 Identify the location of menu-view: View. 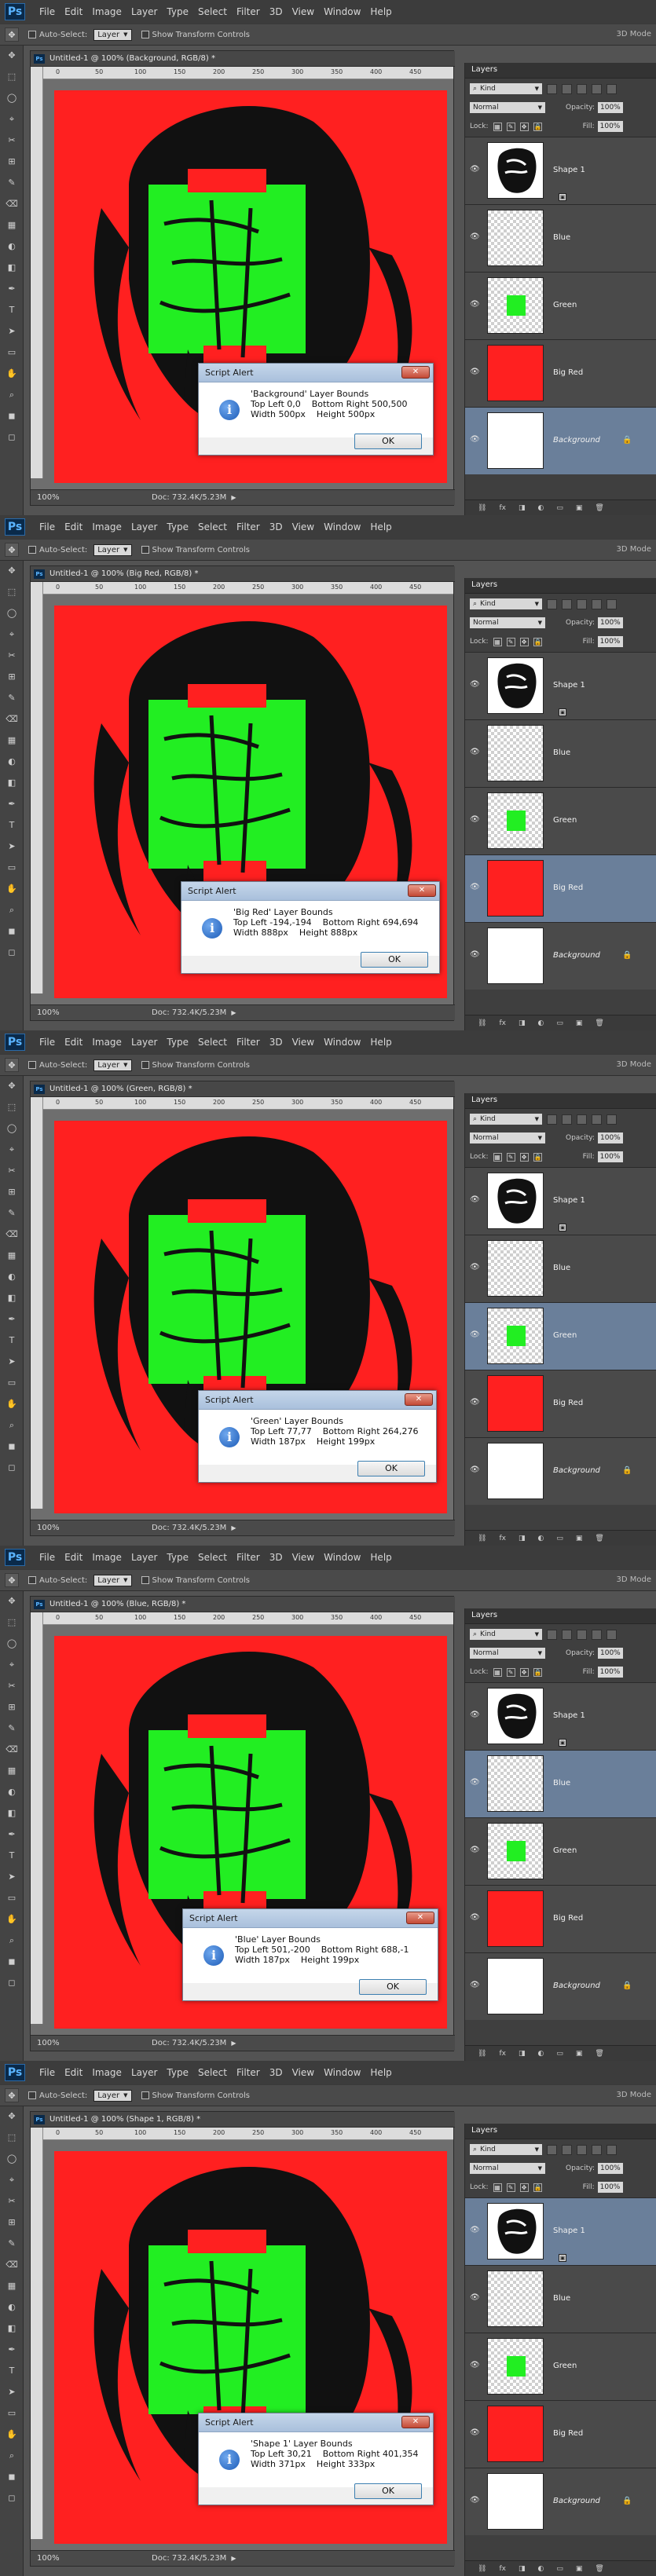
(303, 1557).